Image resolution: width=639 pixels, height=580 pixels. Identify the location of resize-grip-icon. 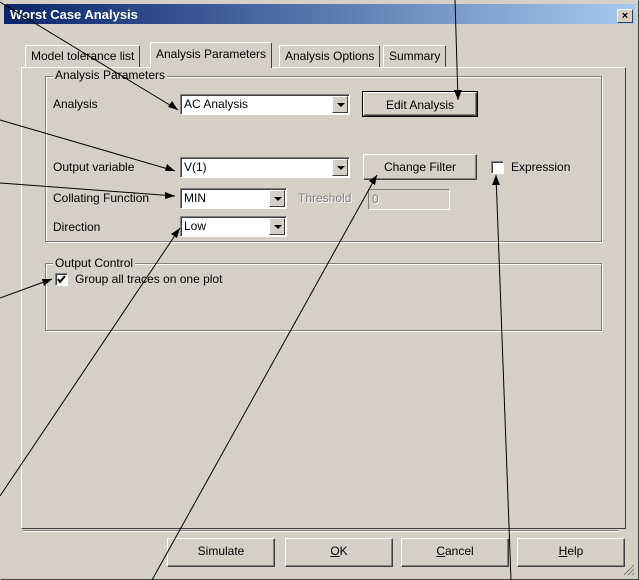
(629, 570).